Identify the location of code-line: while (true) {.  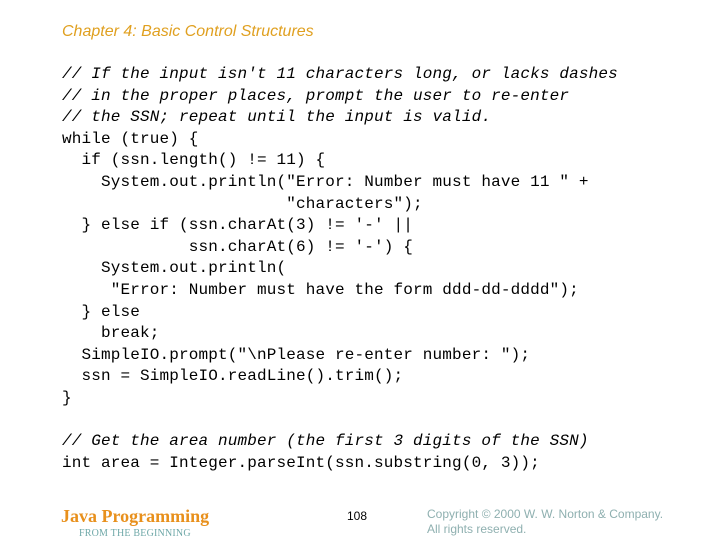
(130, 138).